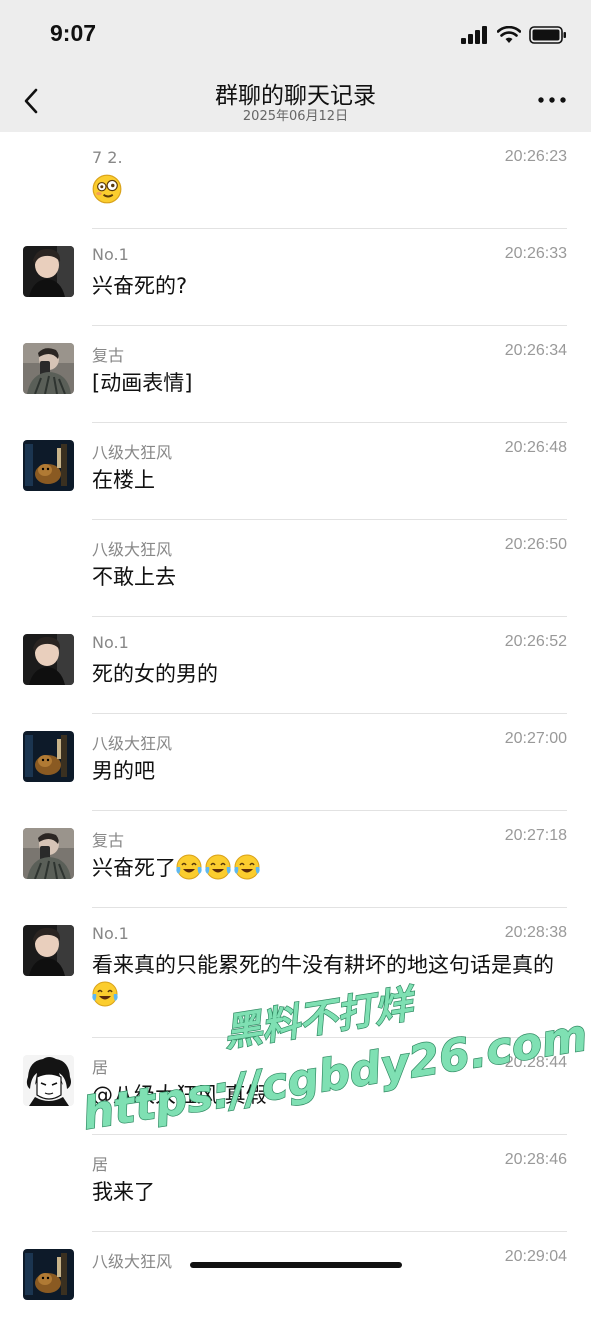 This screenshot has height=1329, width=591. What do you see at coordinates (295, 1280) in the screenshot?
I see `message-item: 八级大狂风 20:29:04` at bounding box center [295, 1280].